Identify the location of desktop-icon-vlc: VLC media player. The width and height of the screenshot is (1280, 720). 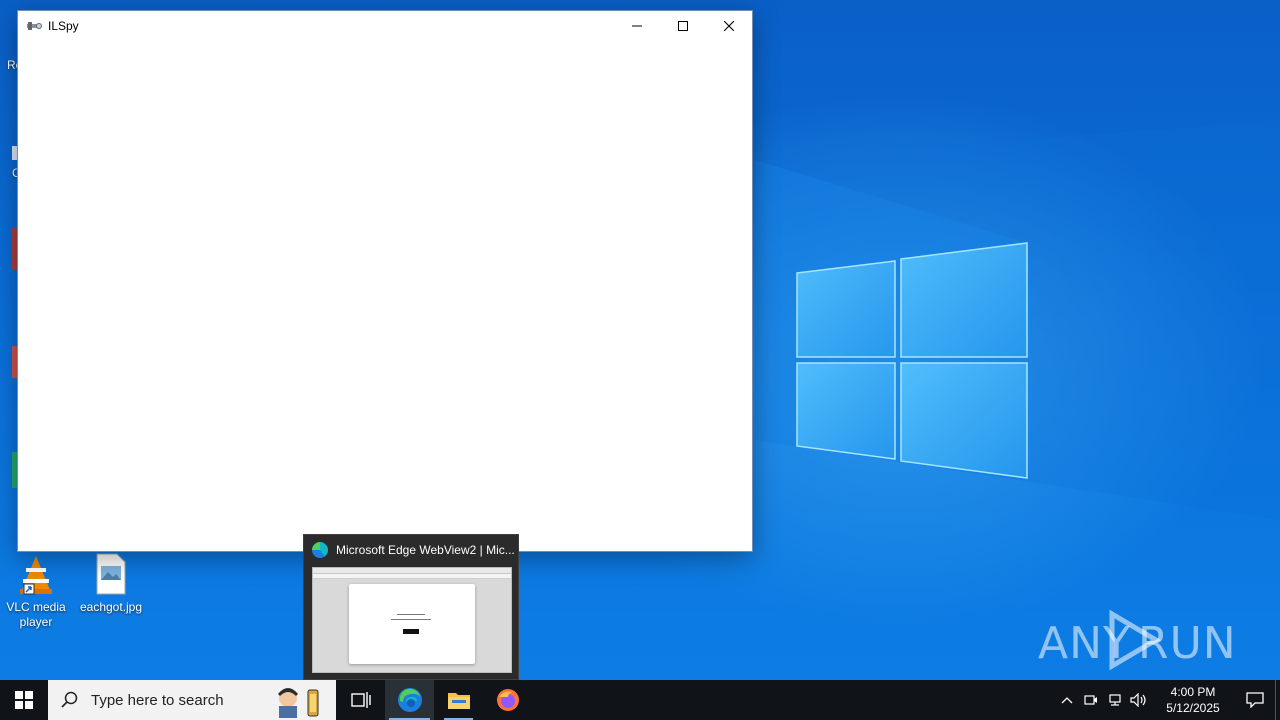
(37, 591).